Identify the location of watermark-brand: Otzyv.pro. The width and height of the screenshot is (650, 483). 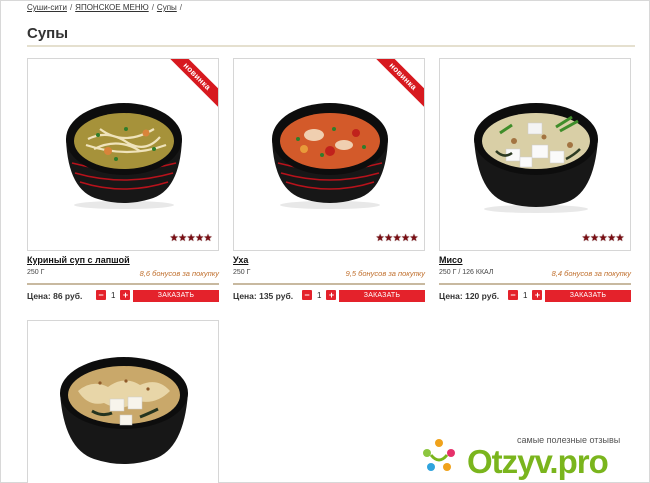
(538, 461).